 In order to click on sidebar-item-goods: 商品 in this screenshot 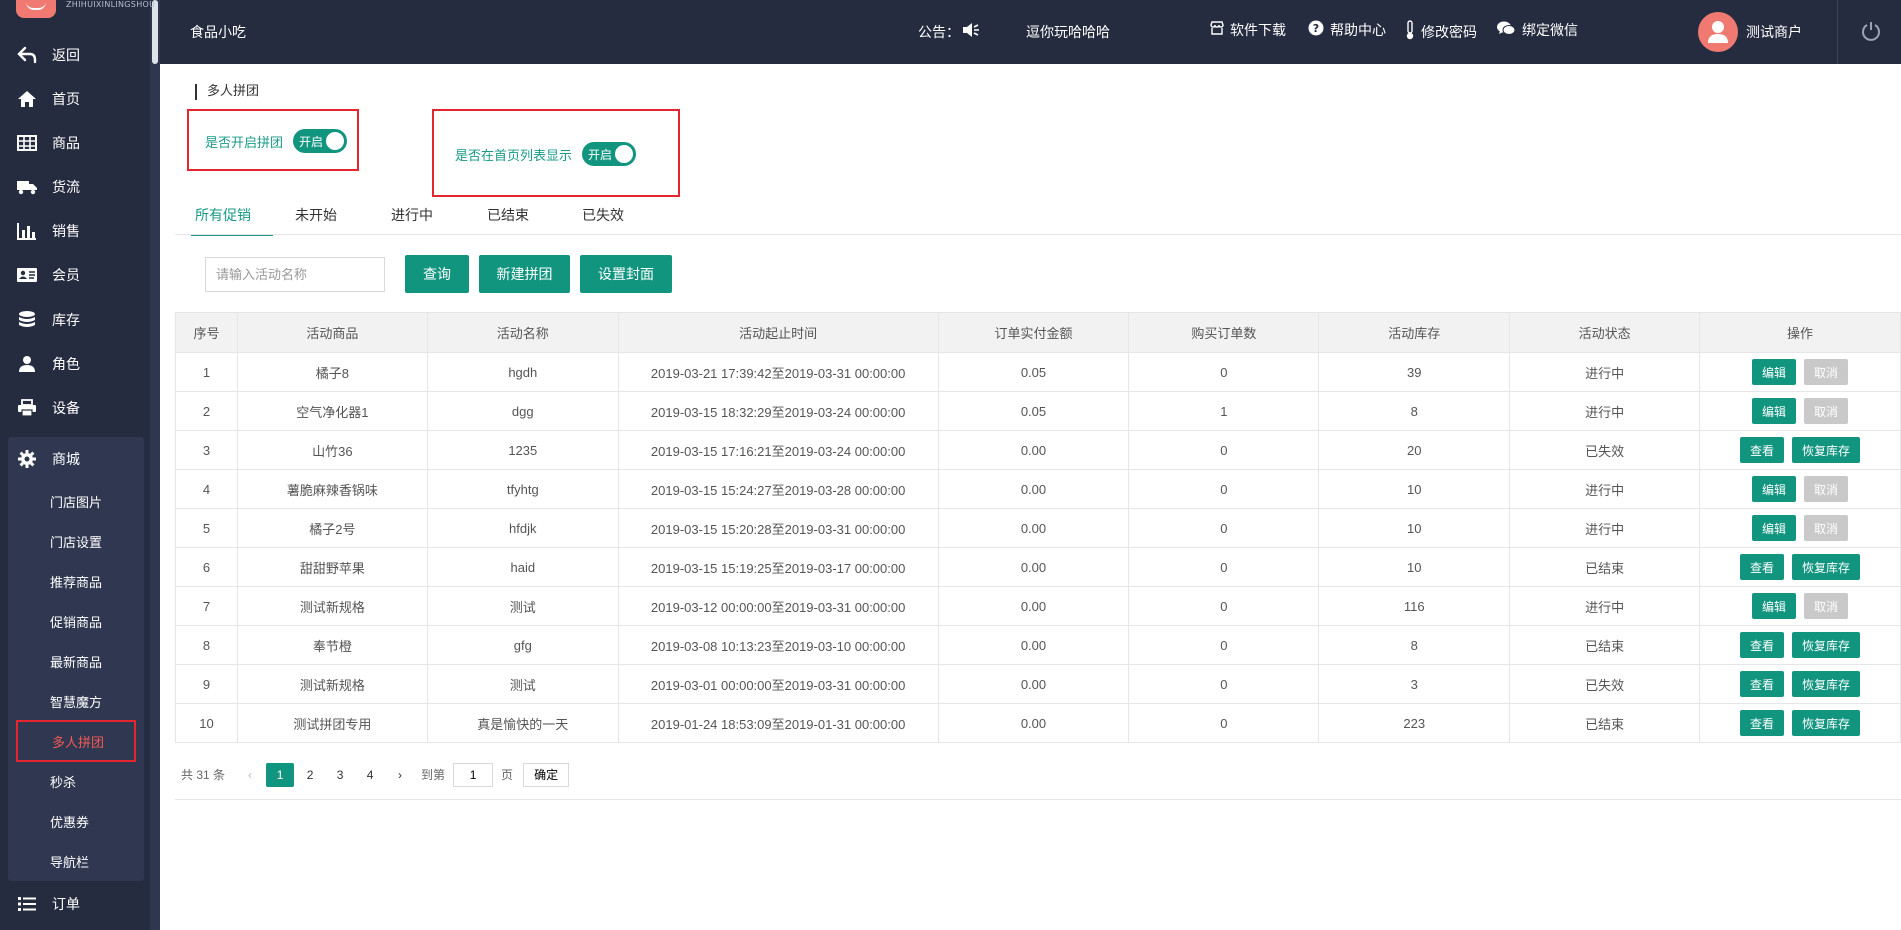, I will do `click(75, 143)`.